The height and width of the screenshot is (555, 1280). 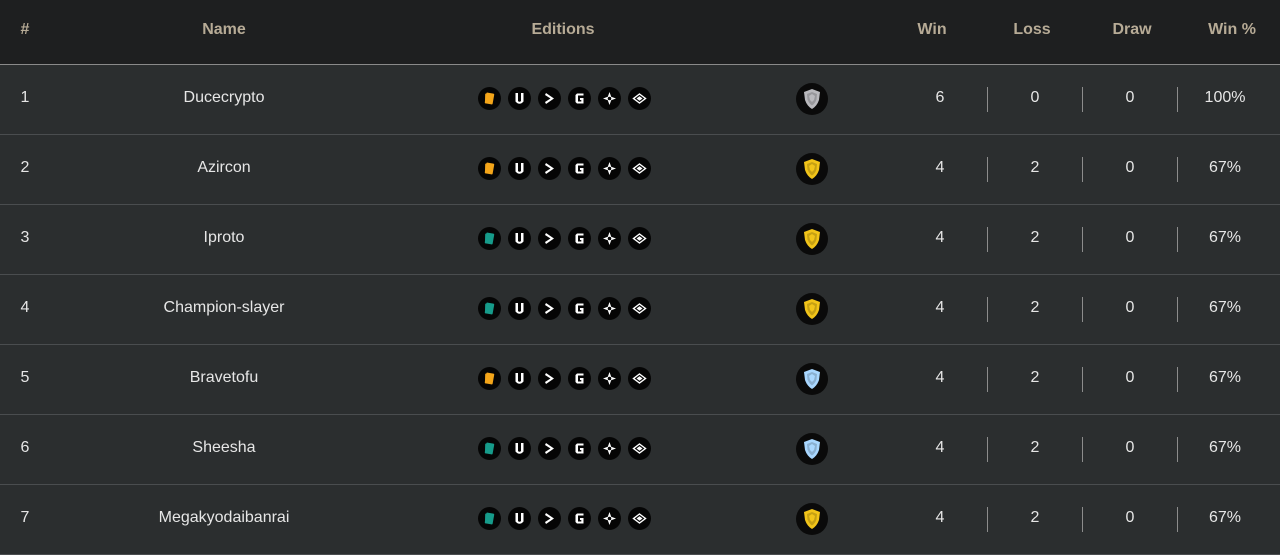 What do you see at coordinates (1232, 30) in the screenshot?
I see `header-win-pct: Win %` at bounding box center [1232, 30].